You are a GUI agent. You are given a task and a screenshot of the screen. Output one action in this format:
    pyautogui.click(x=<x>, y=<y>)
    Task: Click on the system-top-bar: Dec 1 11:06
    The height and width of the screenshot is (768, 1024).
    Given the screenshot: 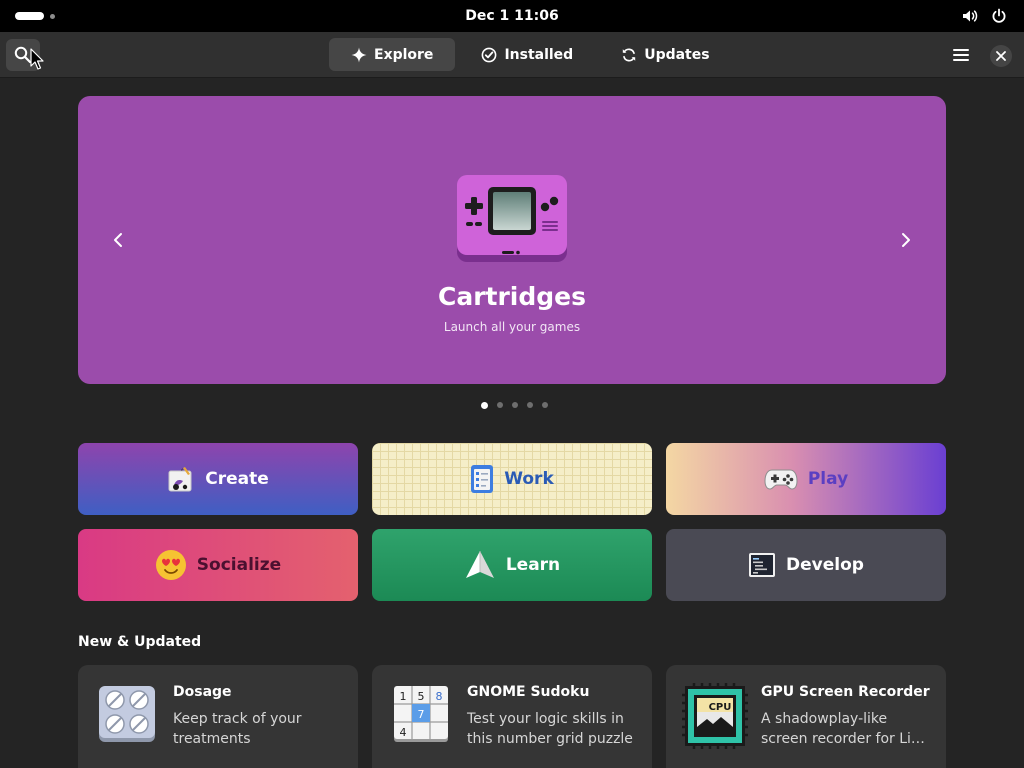 What is the action you would take?
    pyautogui.click(x=512, y=16)
    